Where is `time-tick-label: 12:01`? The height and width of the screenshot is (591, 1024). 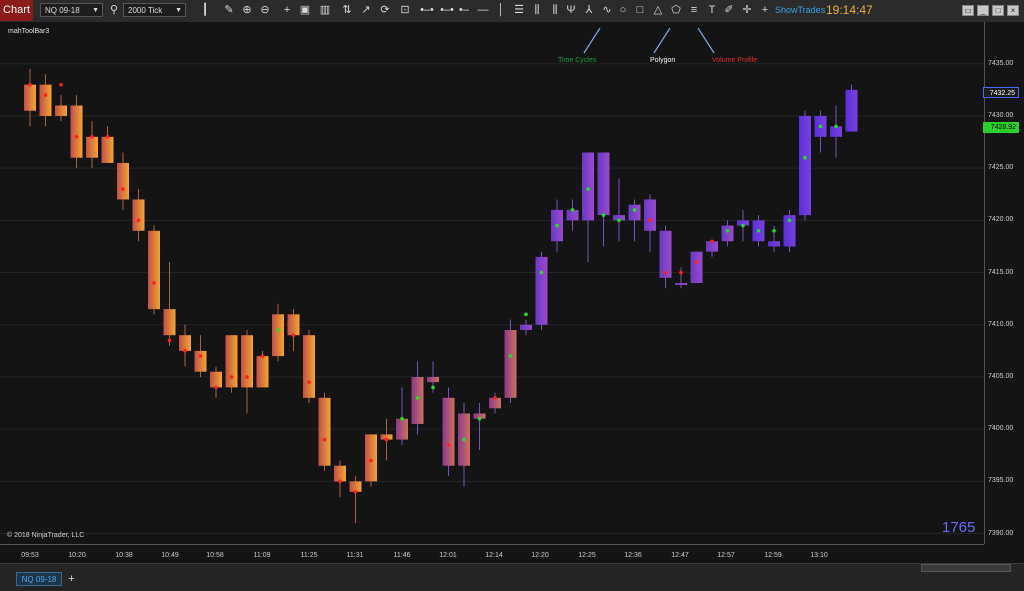 time-tick-label: 12:01 is located at coordinates (448, 555).